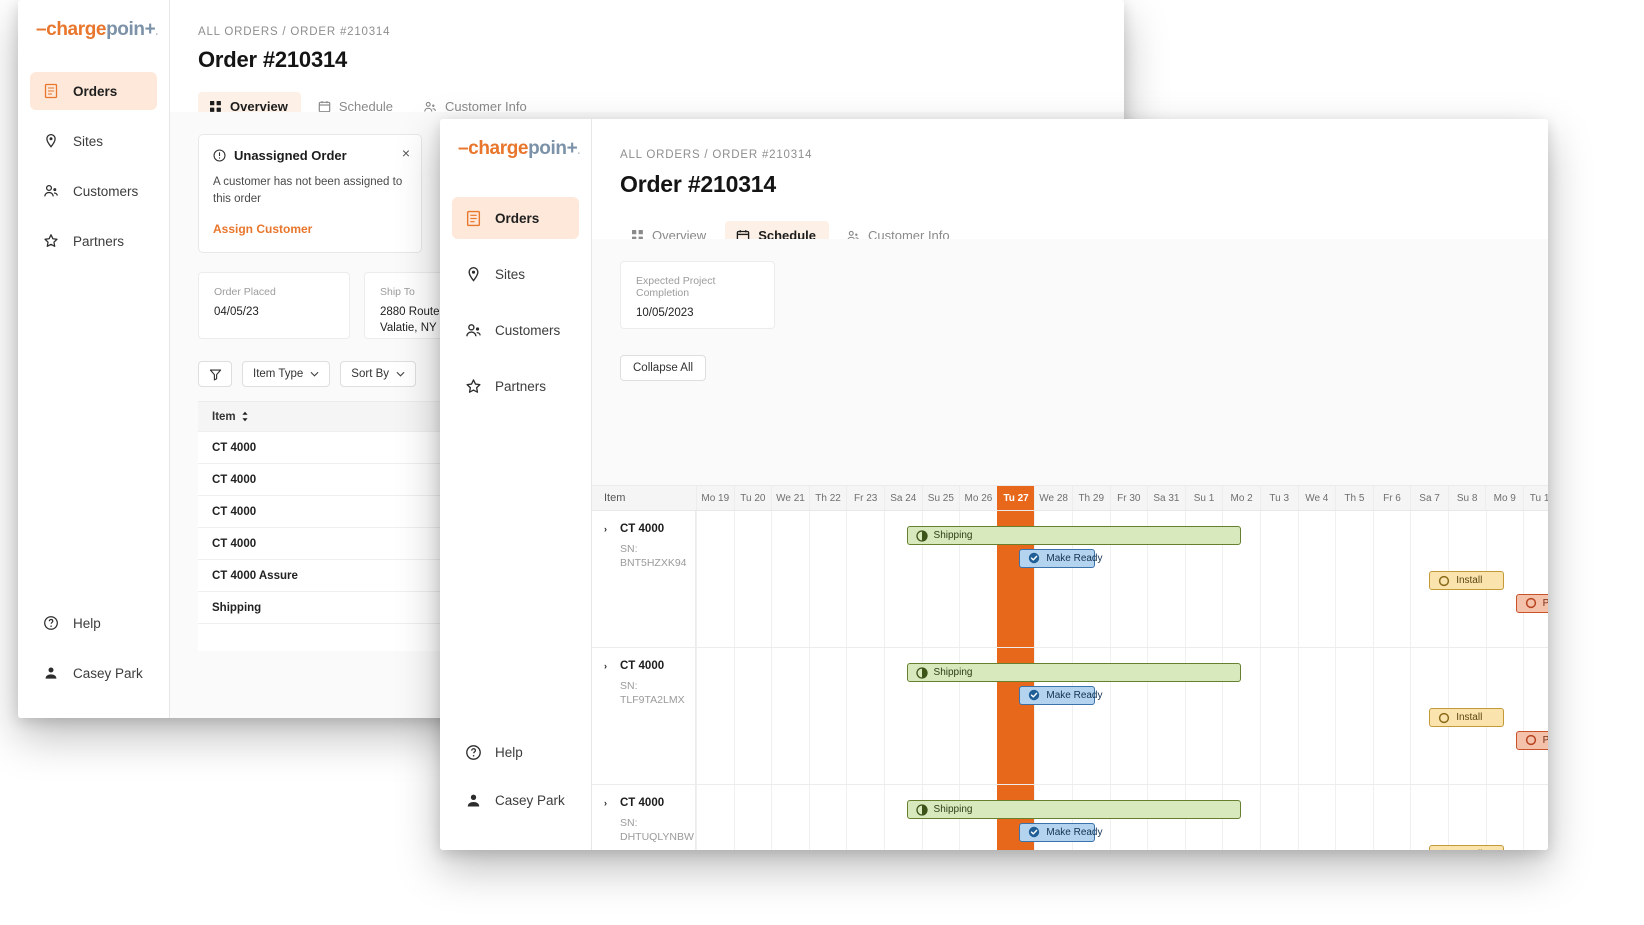  I want to click on gantt-task-label: Install, so click(1469, 717).